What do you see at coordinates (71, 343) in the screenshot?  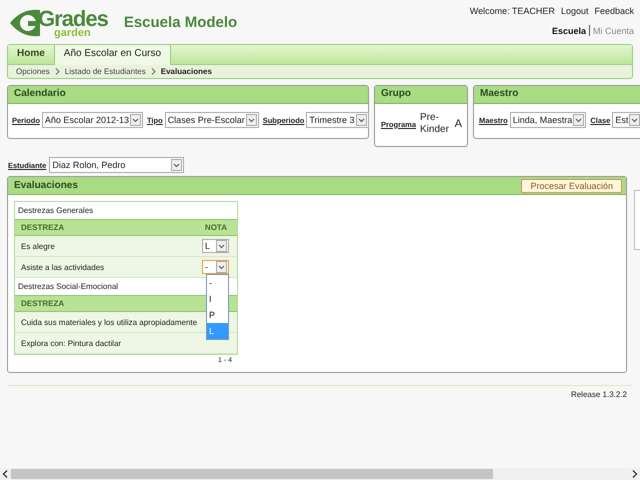 I see `table-cell: Explora con: Pintura dactilar` at bounding box center [71, 343].